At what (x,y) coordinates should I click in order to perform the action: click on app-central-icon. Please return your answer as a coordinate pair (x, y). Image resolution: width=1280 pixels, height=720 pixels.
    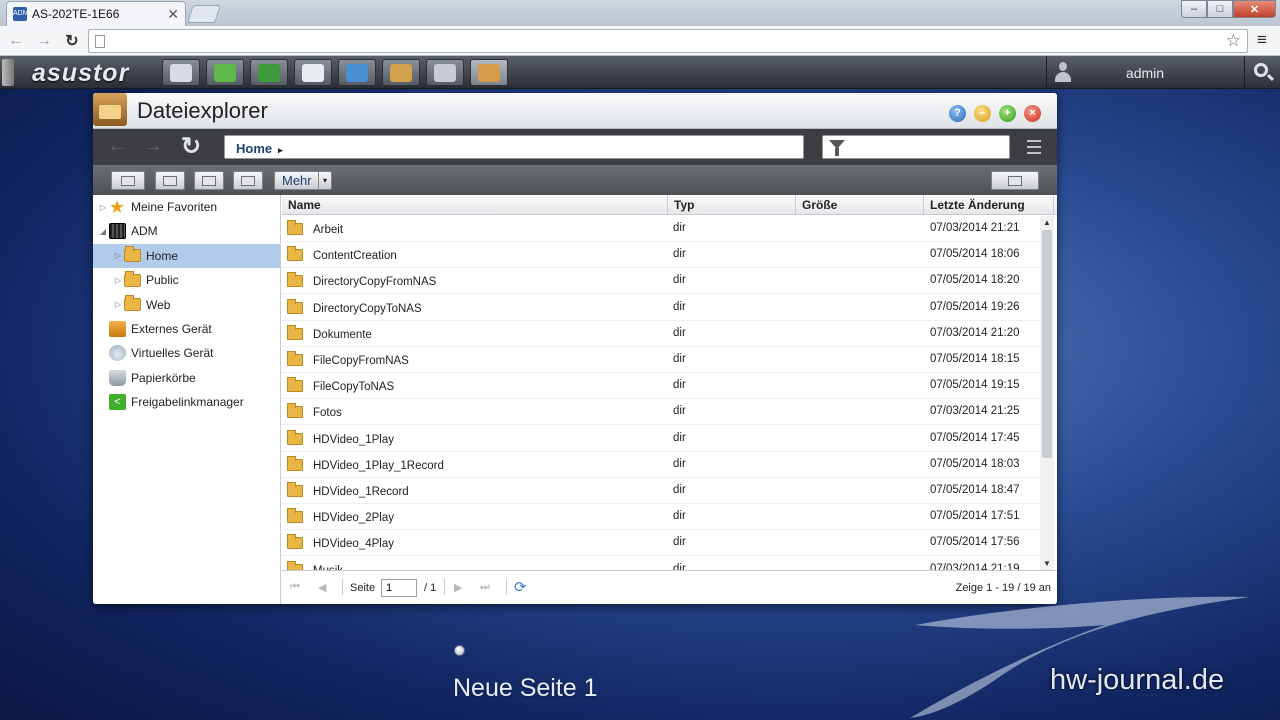
    Looking at the image, I should click on (269, 72).